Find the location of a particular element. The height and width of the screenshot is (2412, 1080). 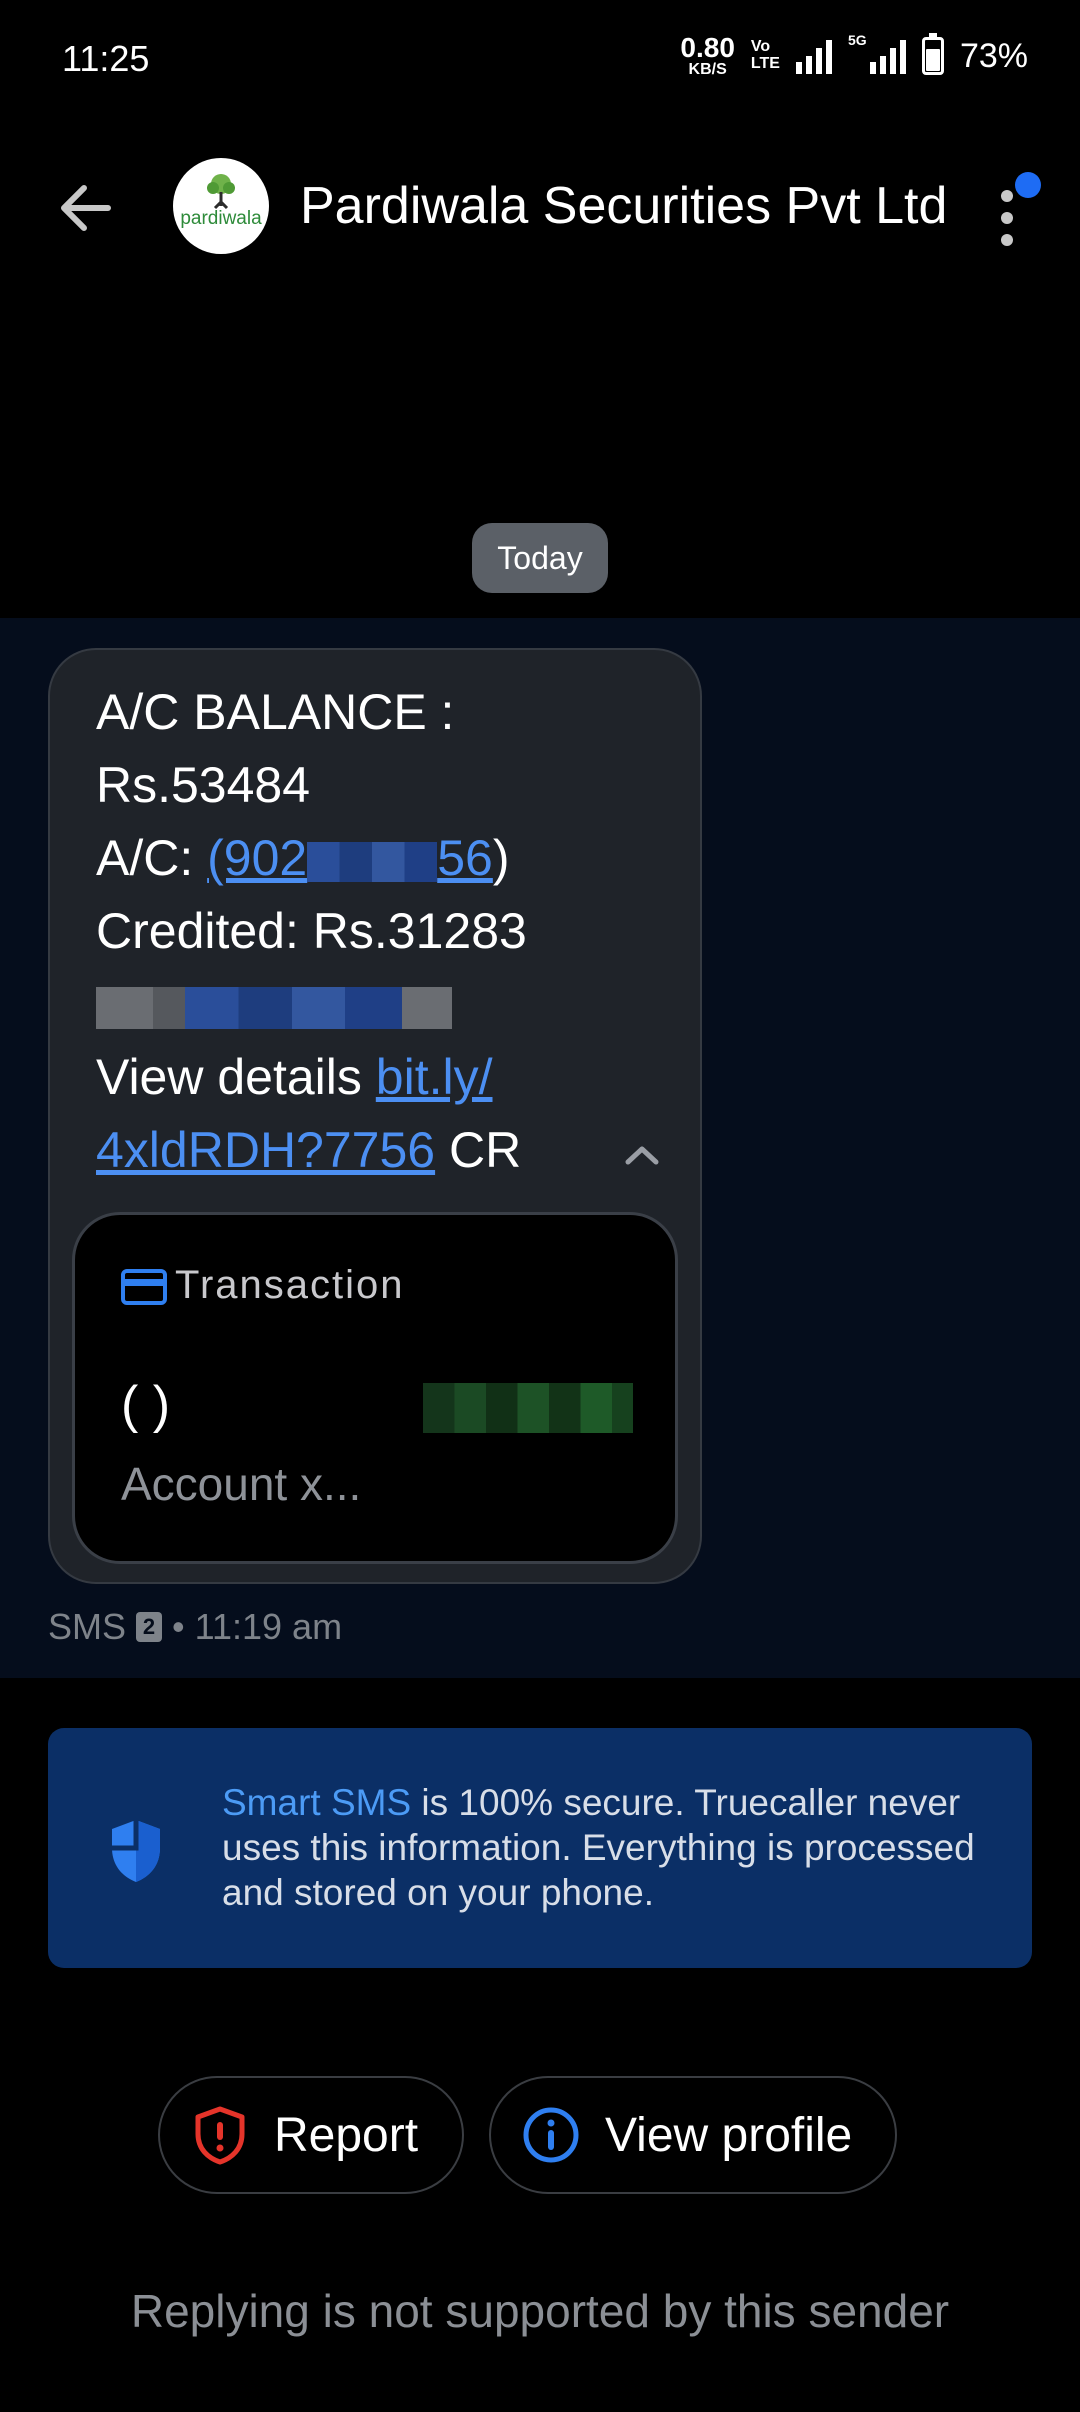

view-details-line: View details bit.ly/ is located at coordinates (294, 1077).